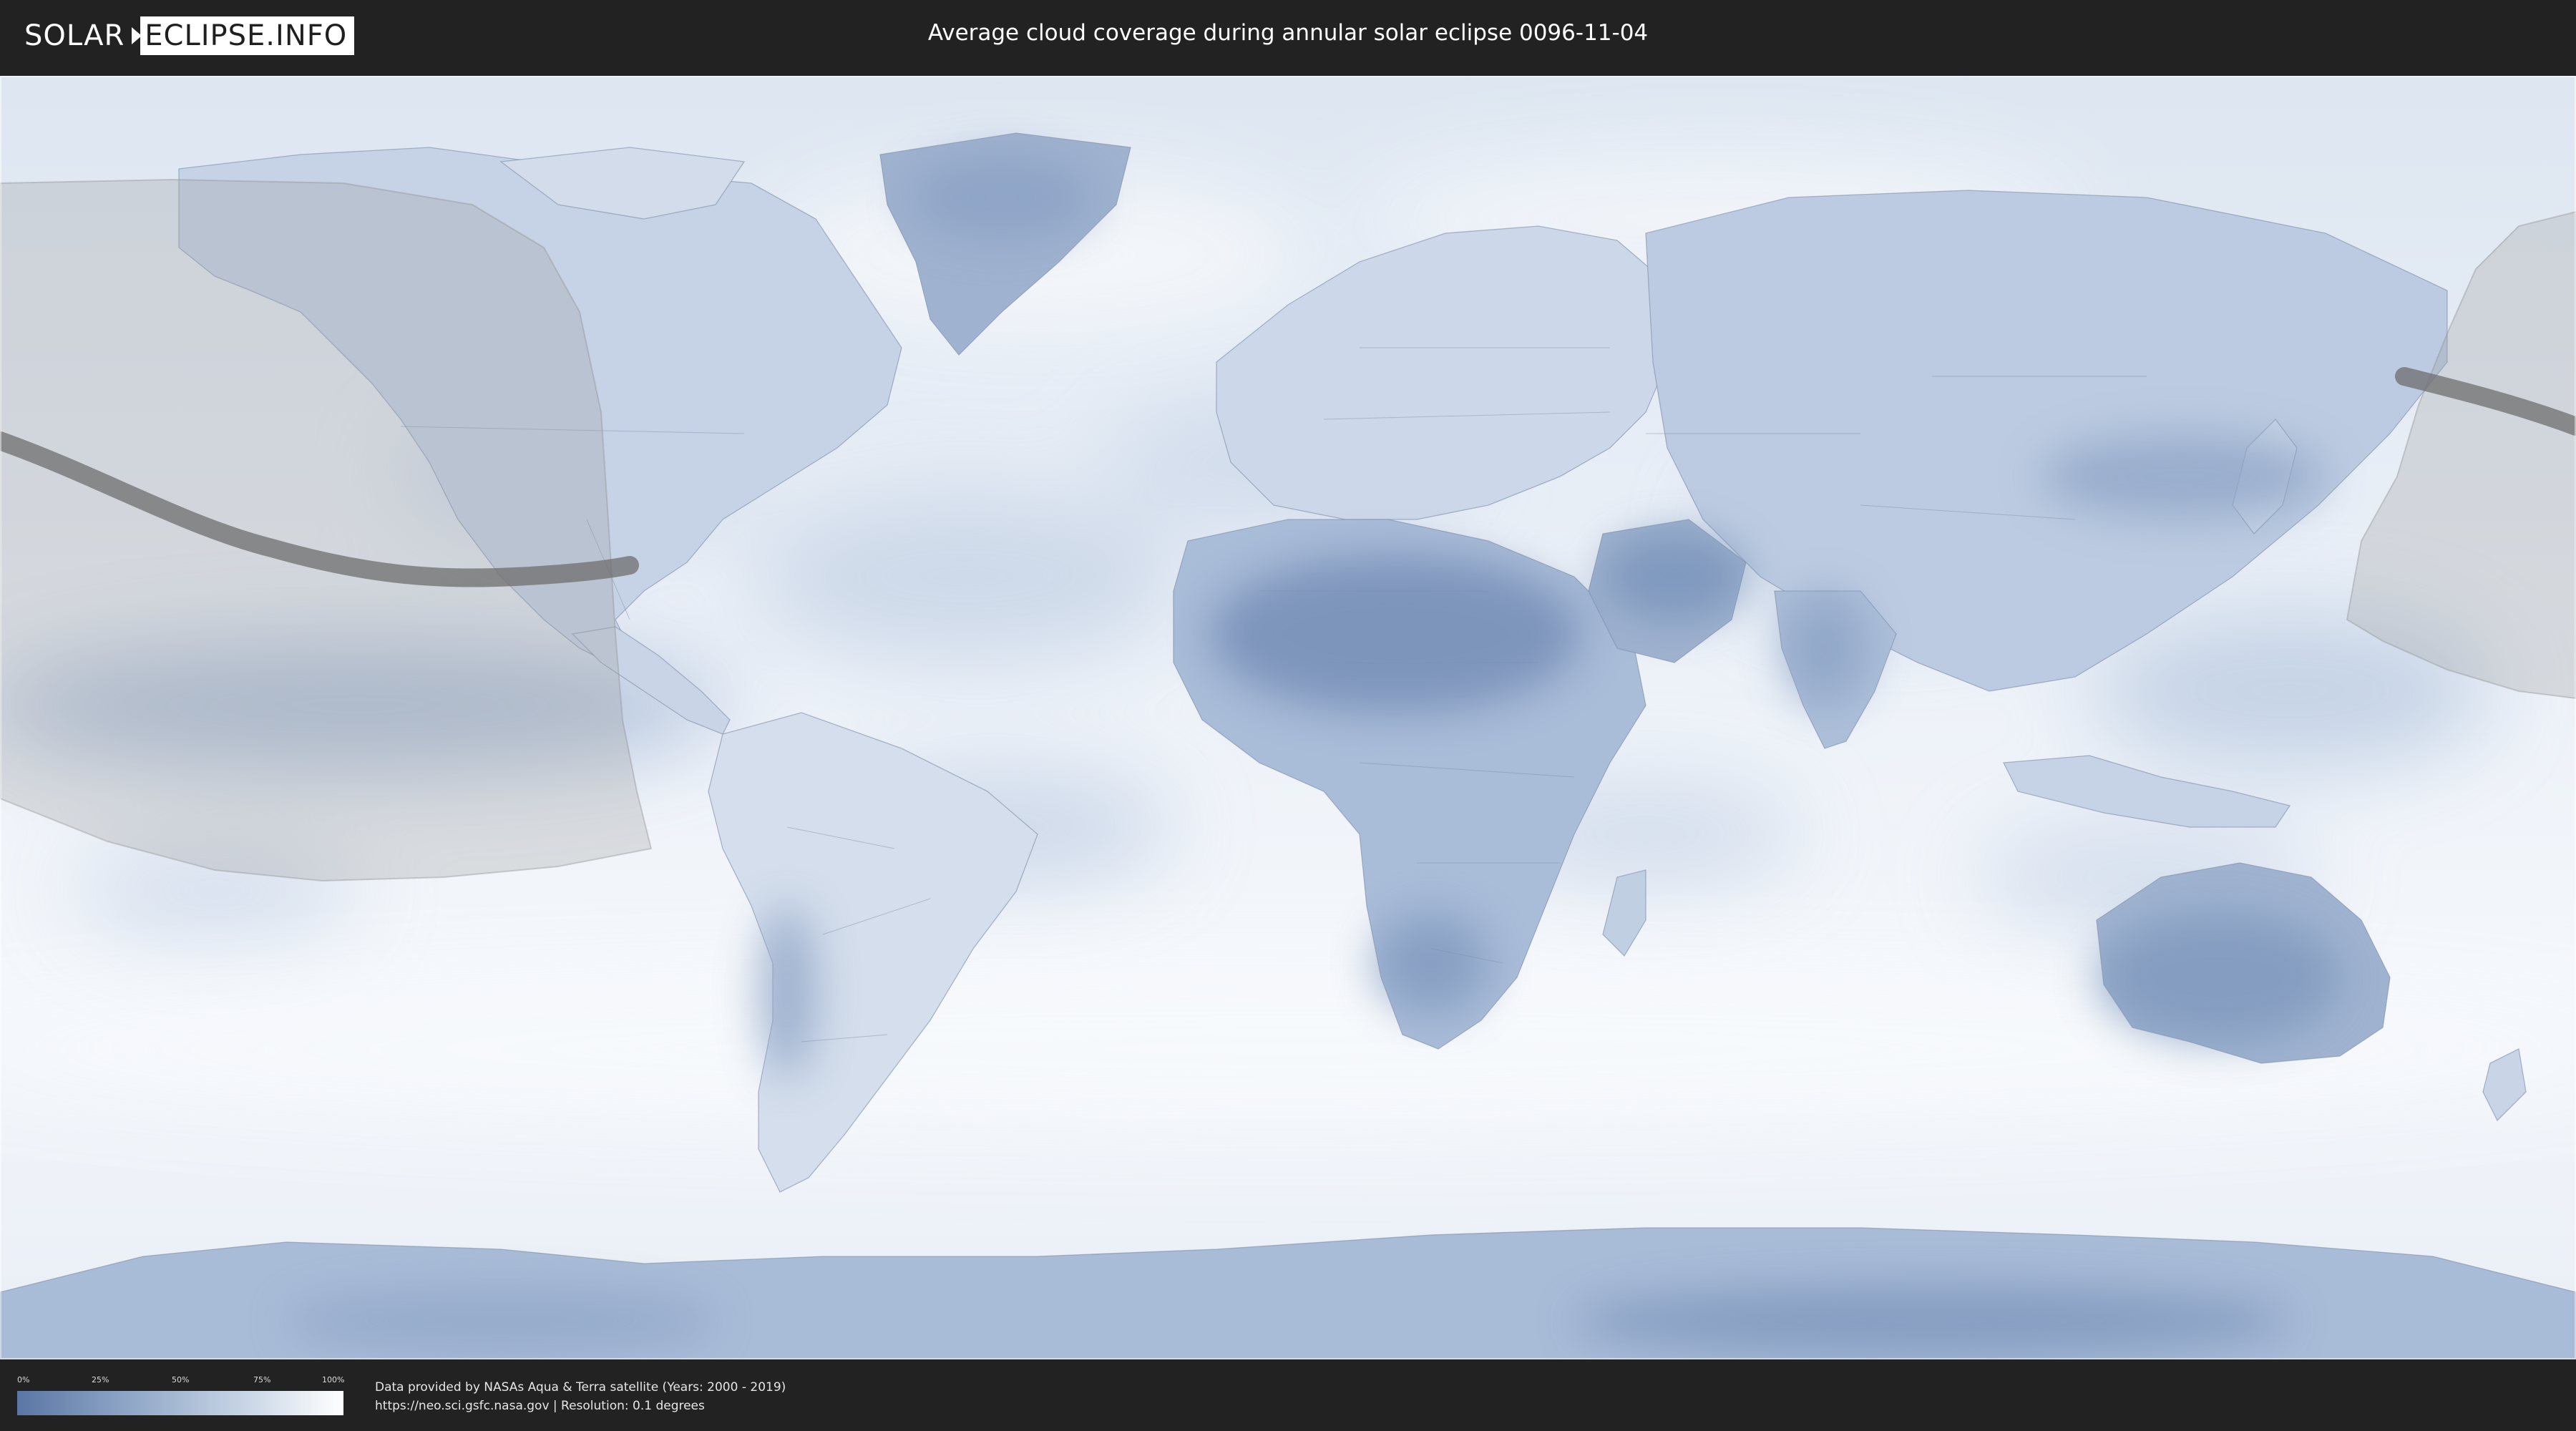 The image size is (2576, 1431). What do you see at coordinates (100, 1379) in the screenshot?
I see `legend-tick-25: 25%` at bounding box center [100, 1379].